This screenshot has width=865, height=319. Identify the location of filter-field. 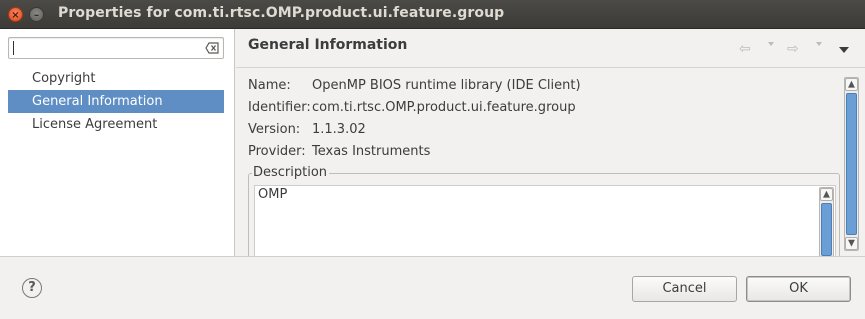
(116, 48).